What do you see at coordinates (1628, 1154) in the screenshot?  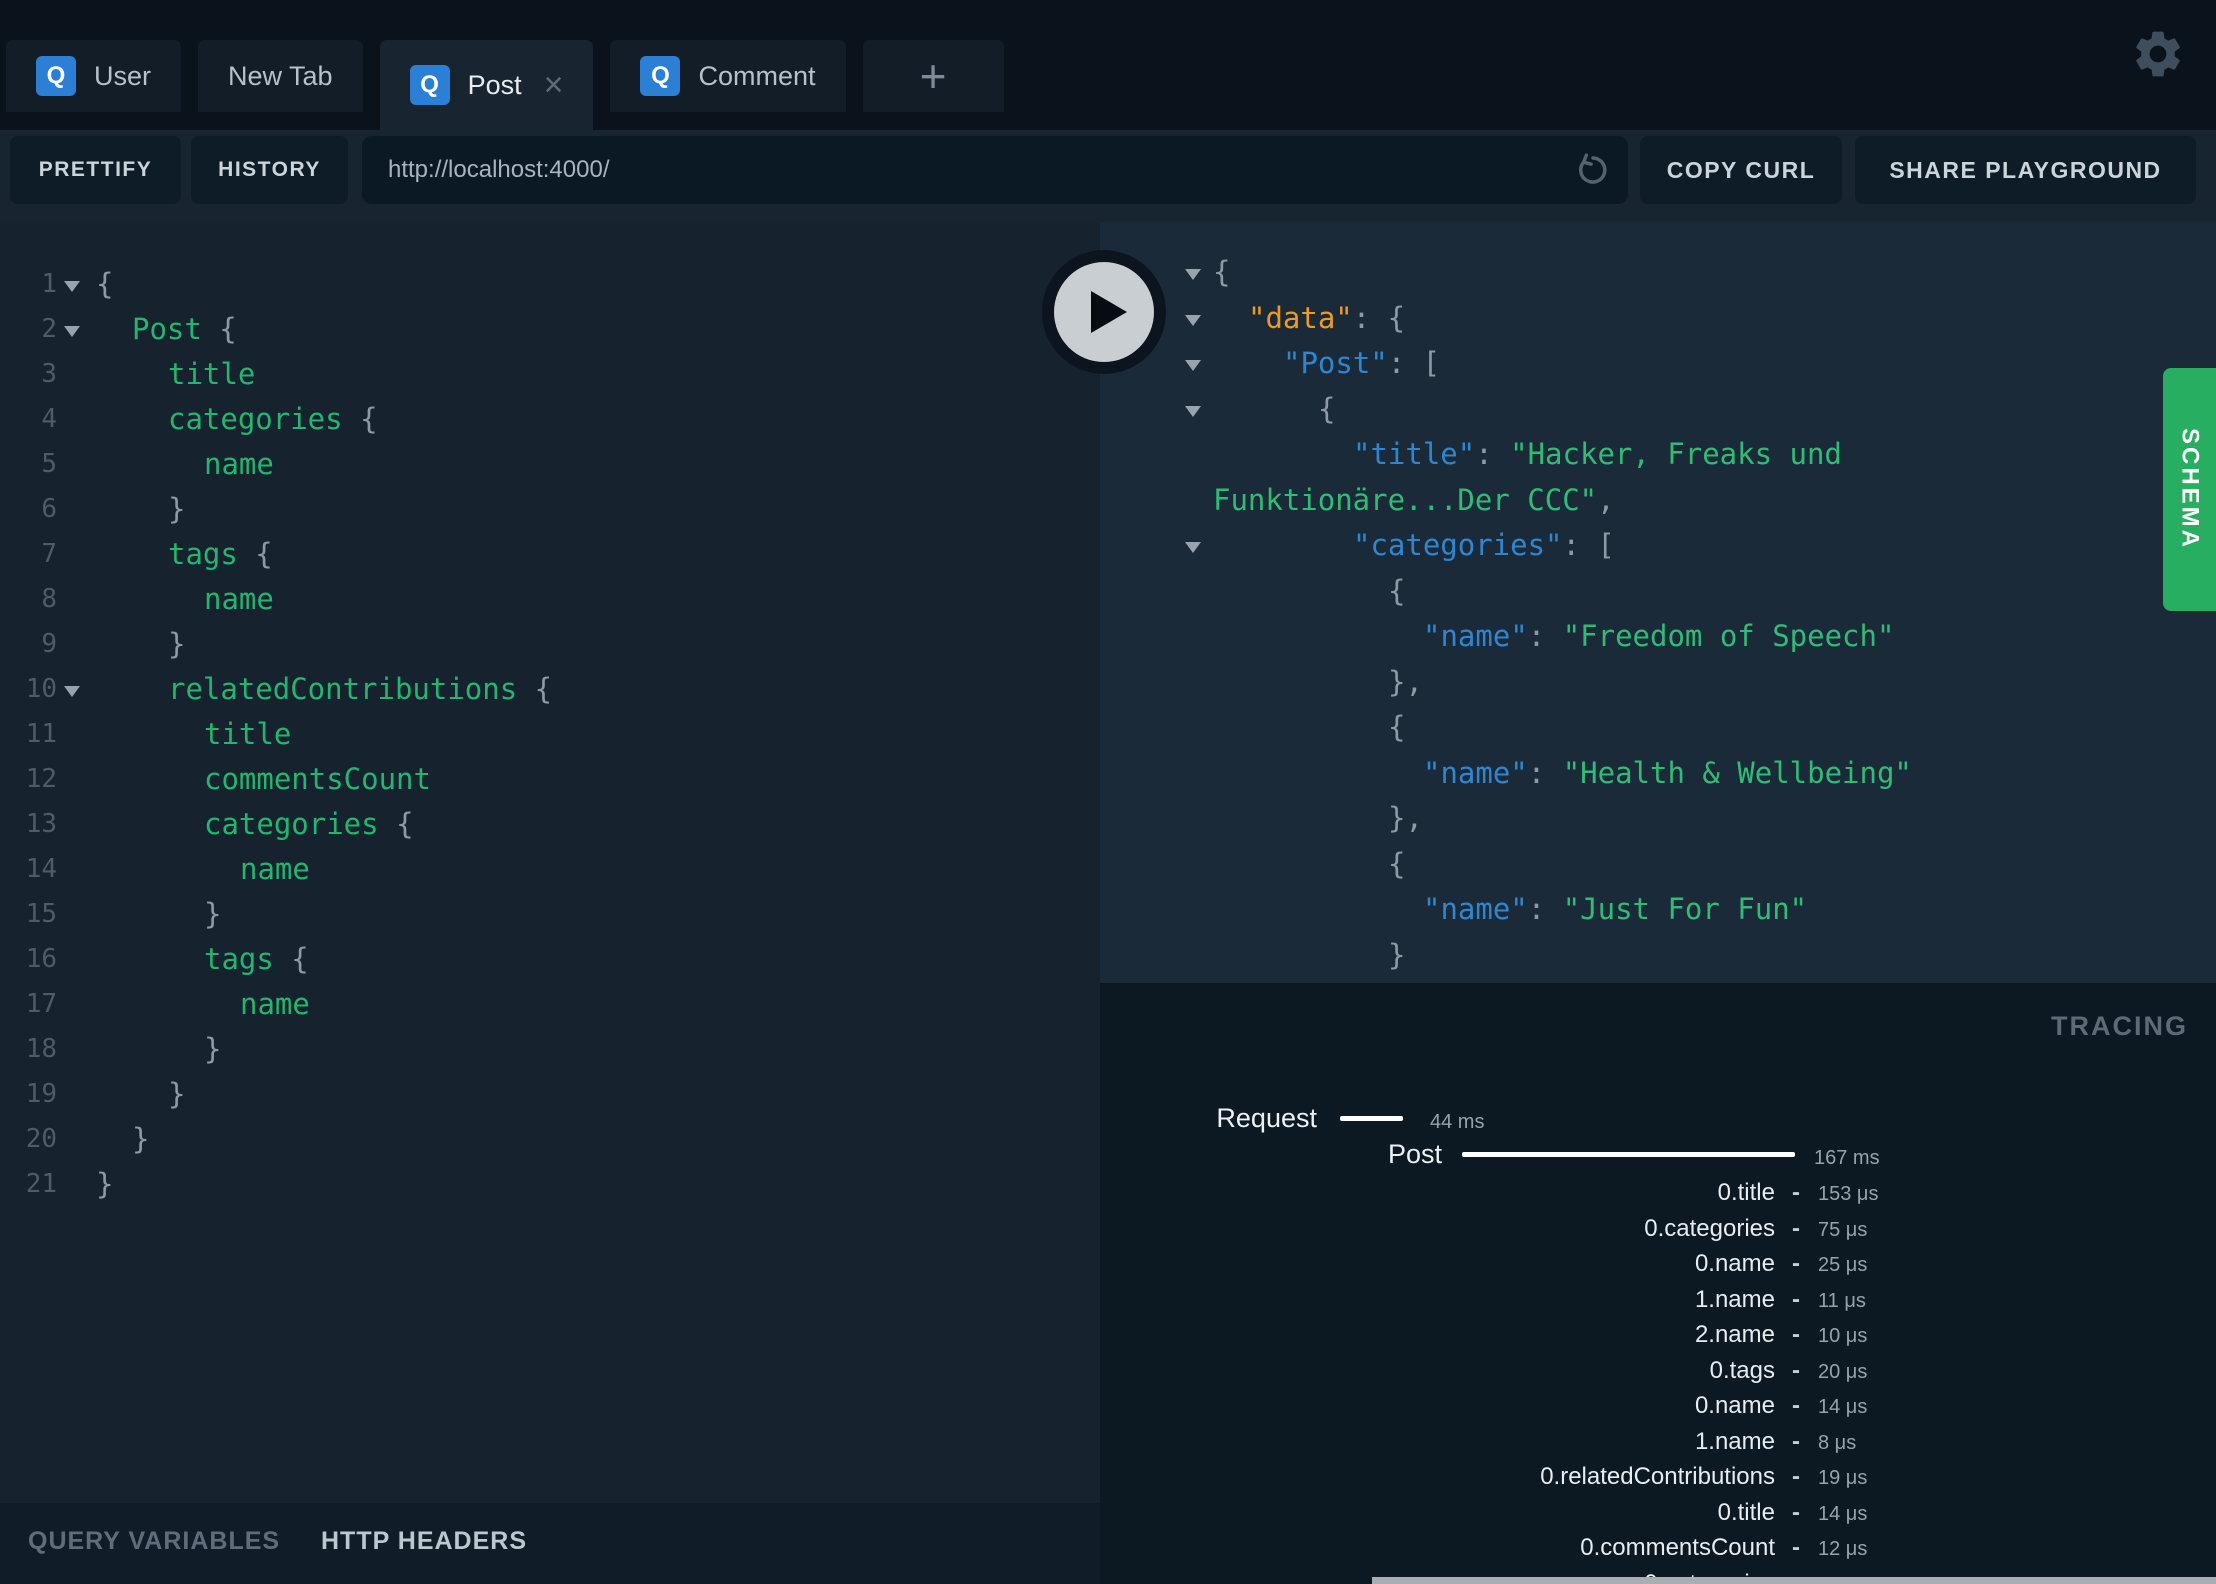 I see `post-trace-bar` at bounding box center [1628, 1154].